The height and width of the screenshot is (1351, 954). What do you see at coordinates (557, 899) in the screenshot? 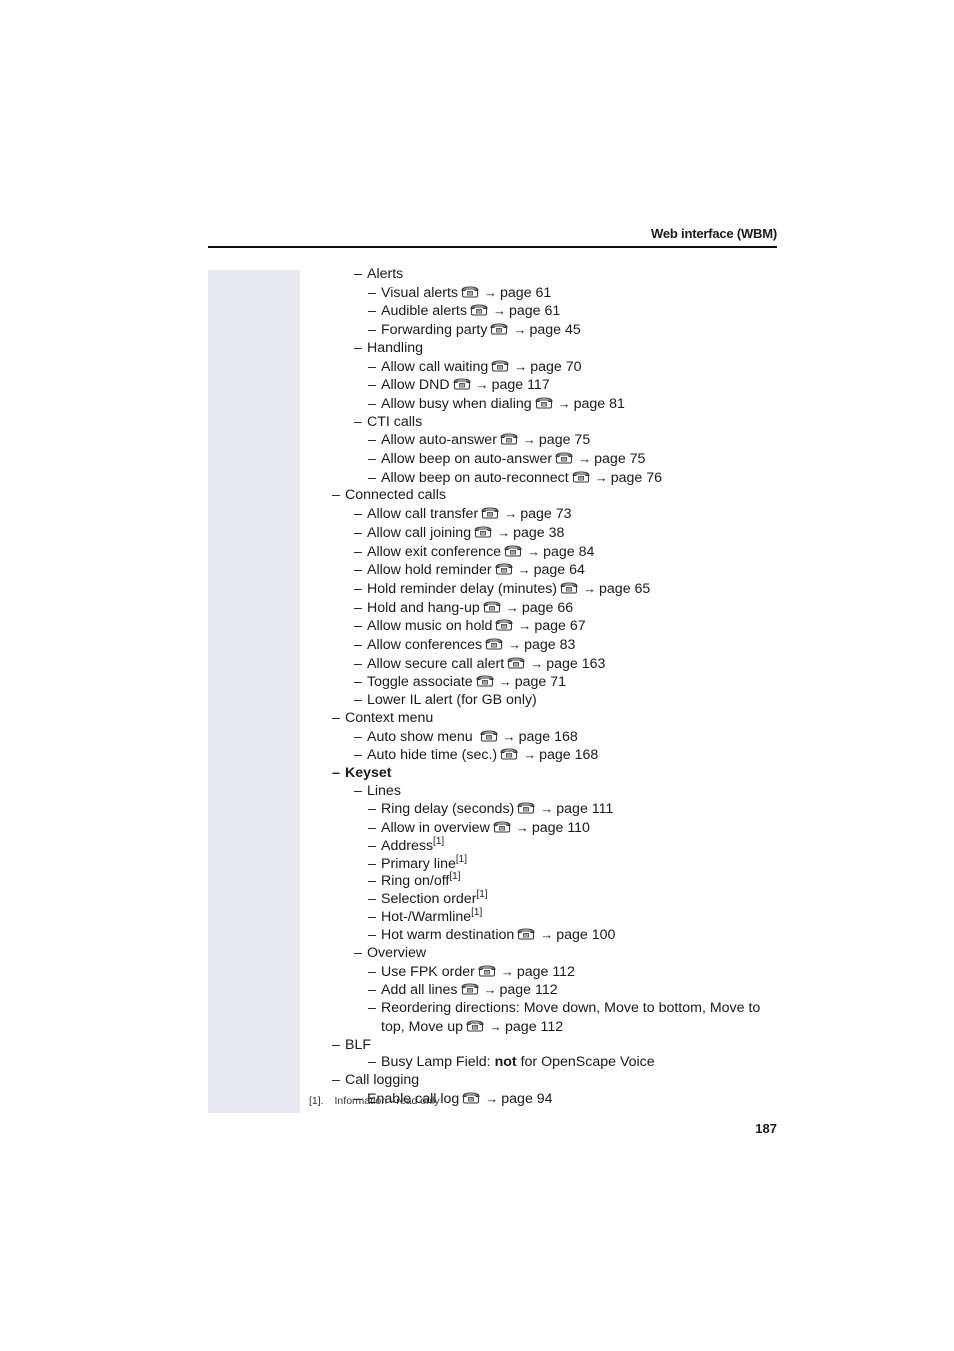
I see `outline-item: – Selection order[1]` at bounding box center [557, 899].